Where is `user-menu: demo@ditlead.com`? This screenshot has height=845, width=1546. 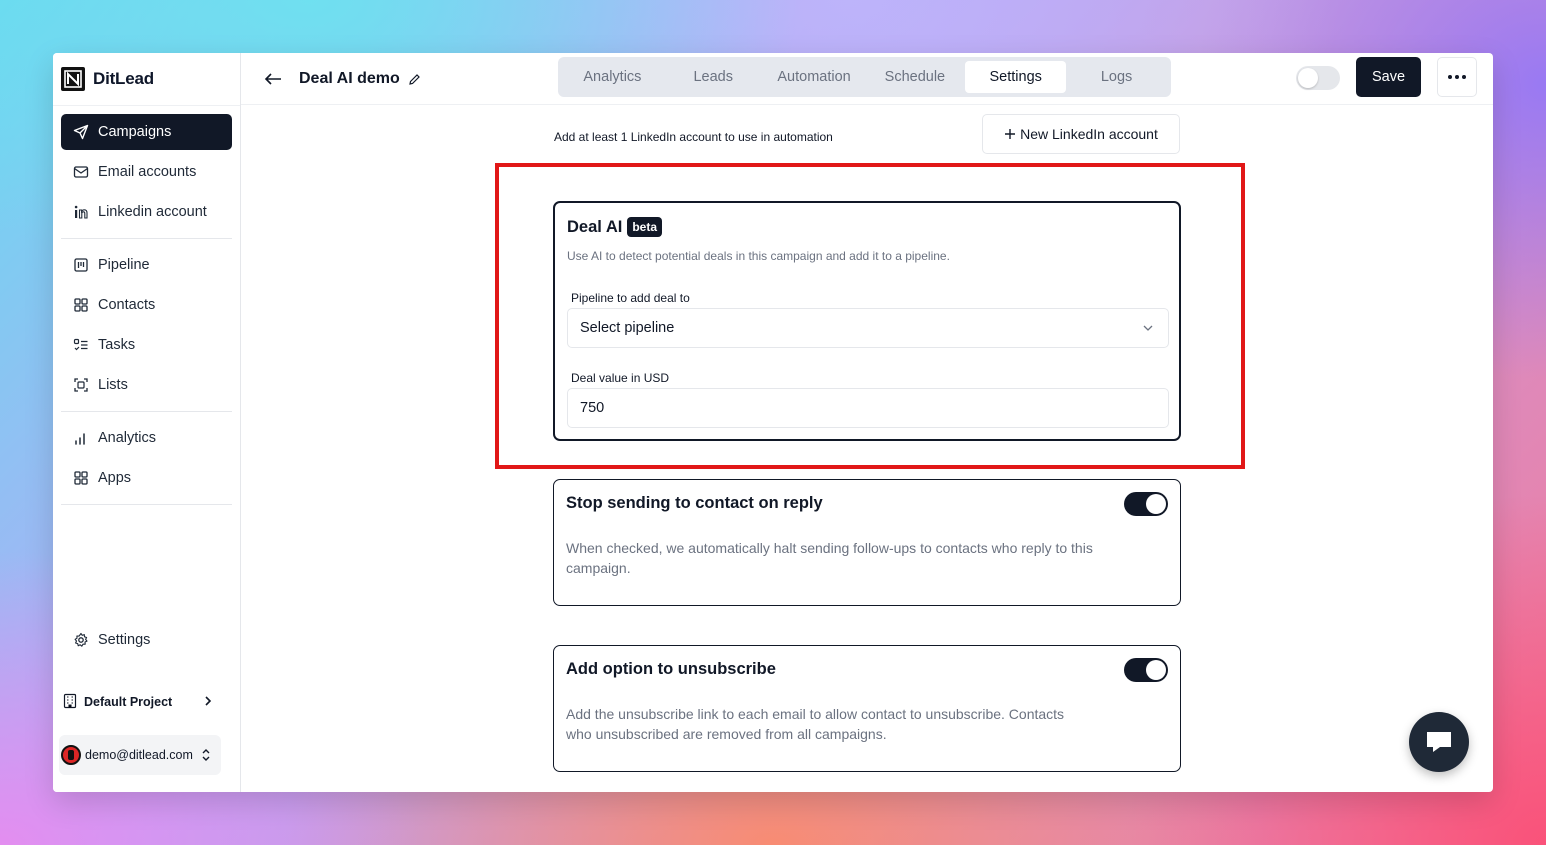 user-menu: demo@ditlead.com is located at coordinates (140, 755).